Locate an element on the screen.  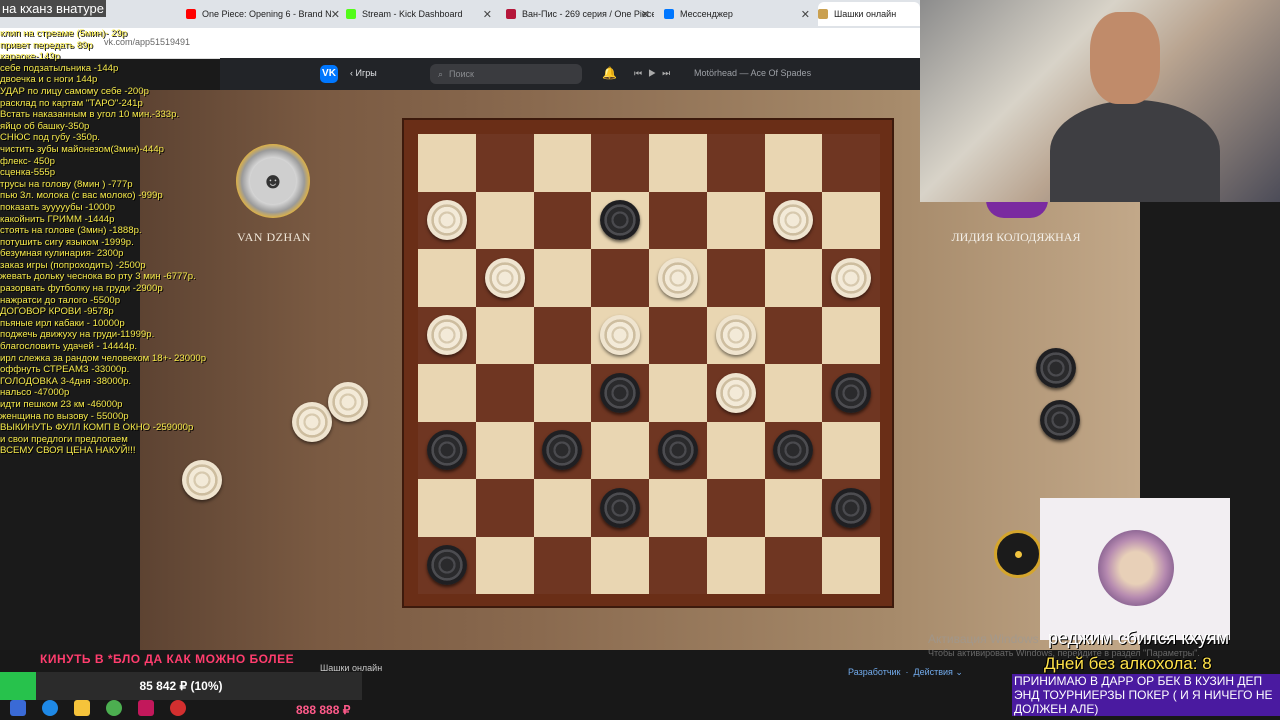
chrome-icon is located at coordinates (114, 708).